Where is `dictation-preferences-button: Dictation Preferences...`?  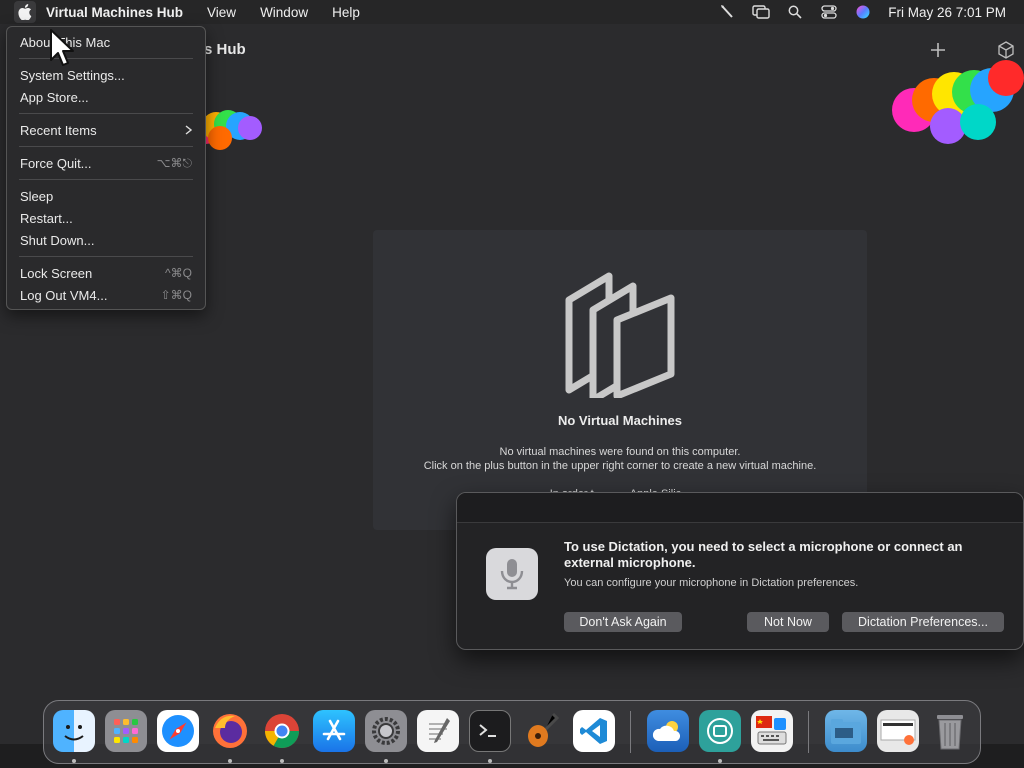
dictation-preferences-button: Dictation Preferences... is located at coordinates (923, 622).